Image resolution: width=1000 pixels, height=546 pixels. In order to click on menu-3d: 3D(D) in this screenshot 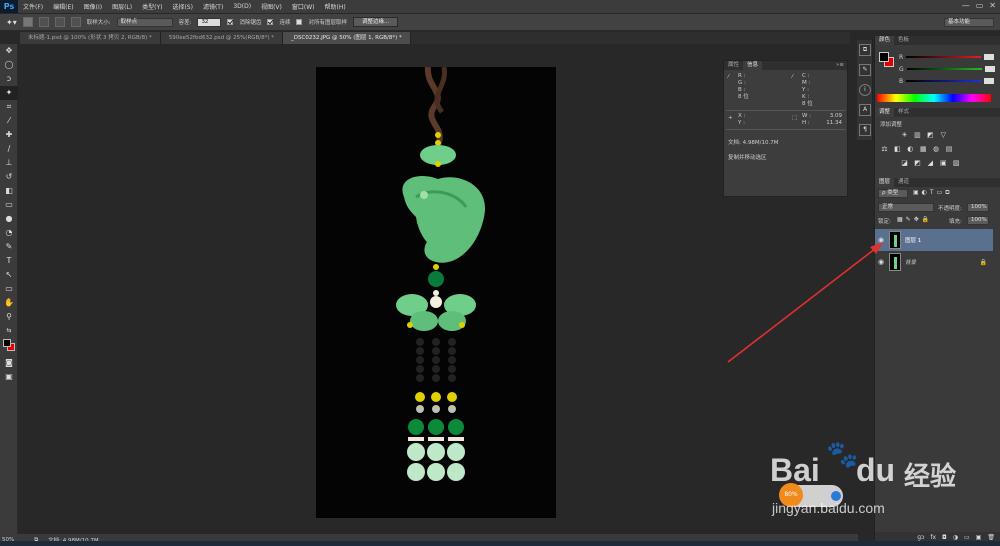, I will do `click(242, 6)`.